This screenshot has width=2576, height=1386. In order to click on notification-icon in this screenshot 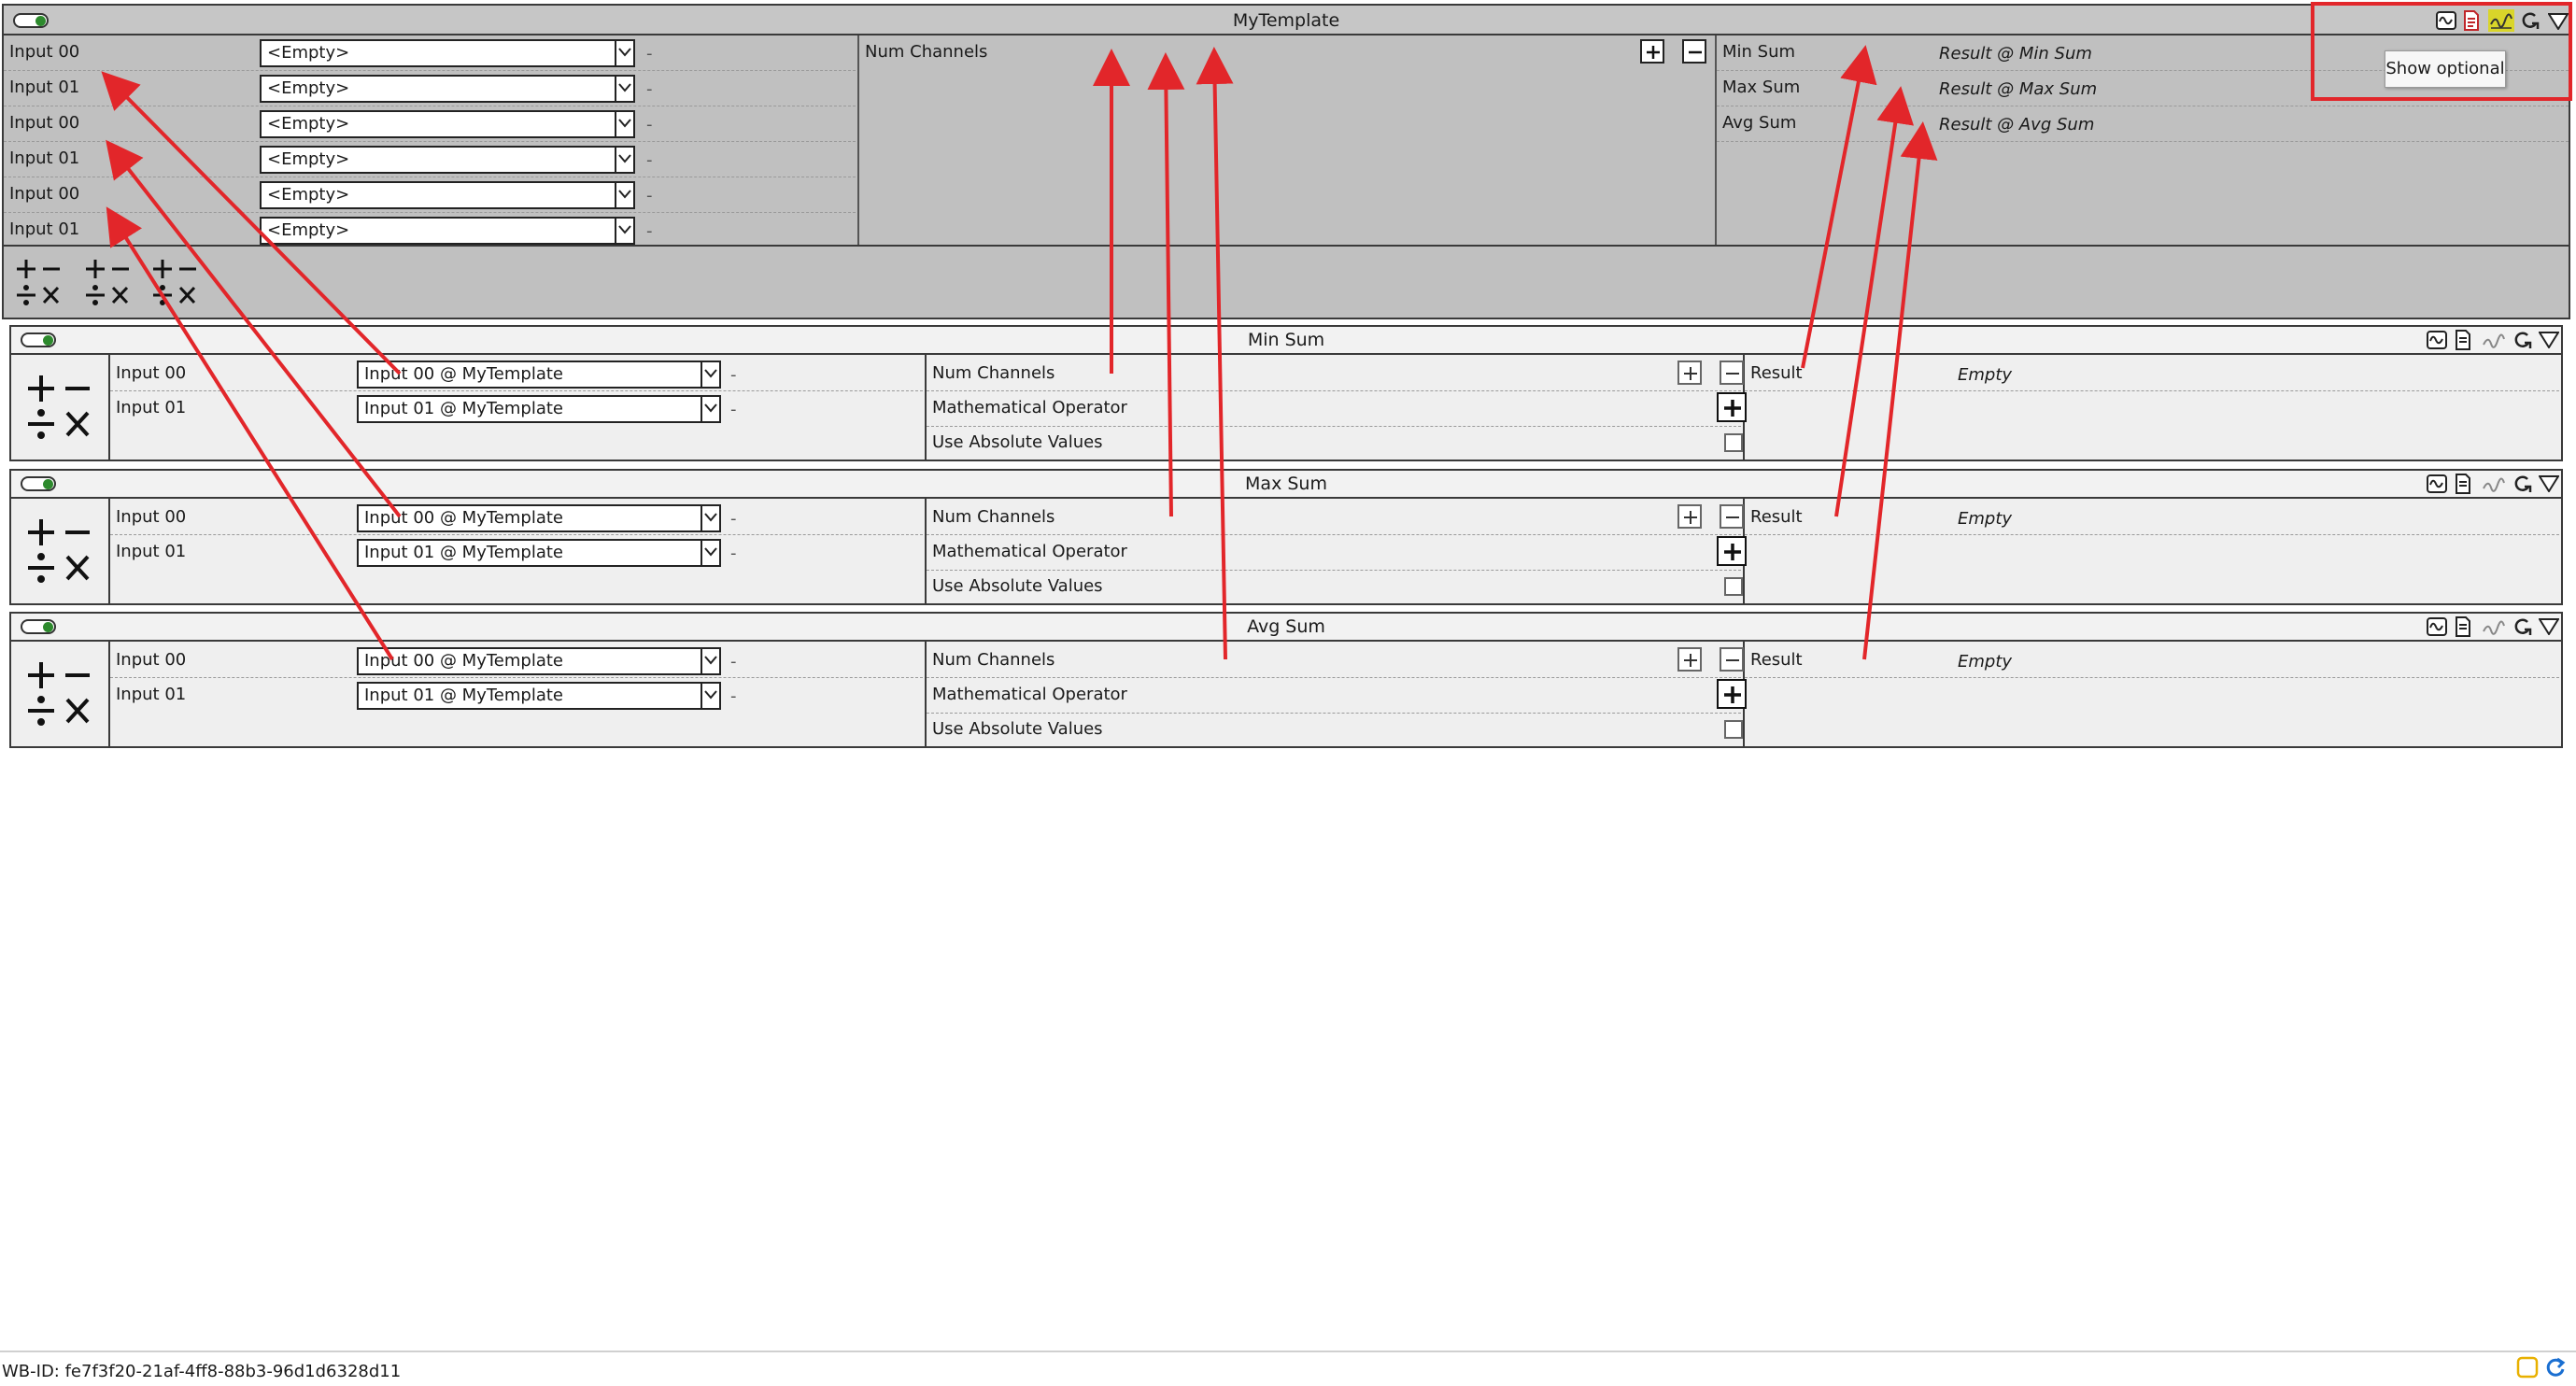, I will do `click(2527, 1367)`.